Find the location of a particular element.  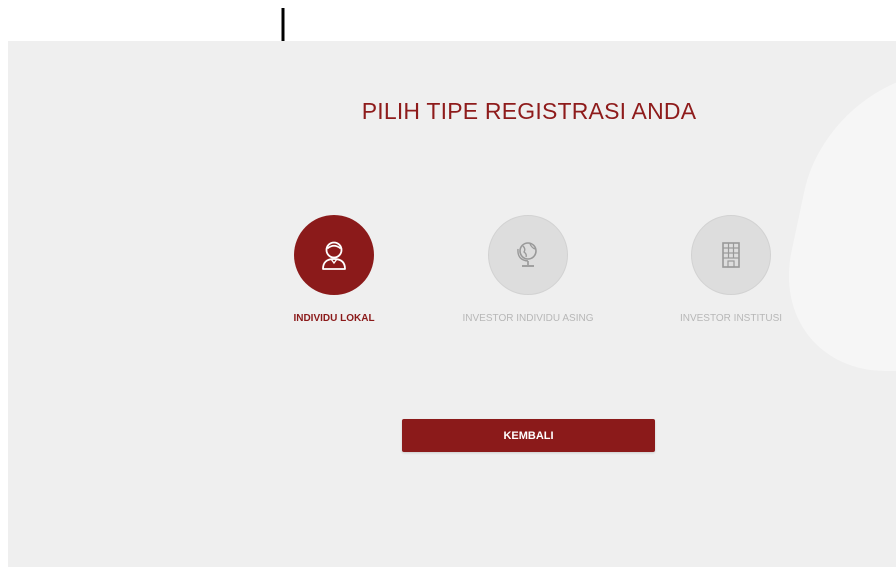

option-circle-individu-lokal is located at coordinates (334, 255).